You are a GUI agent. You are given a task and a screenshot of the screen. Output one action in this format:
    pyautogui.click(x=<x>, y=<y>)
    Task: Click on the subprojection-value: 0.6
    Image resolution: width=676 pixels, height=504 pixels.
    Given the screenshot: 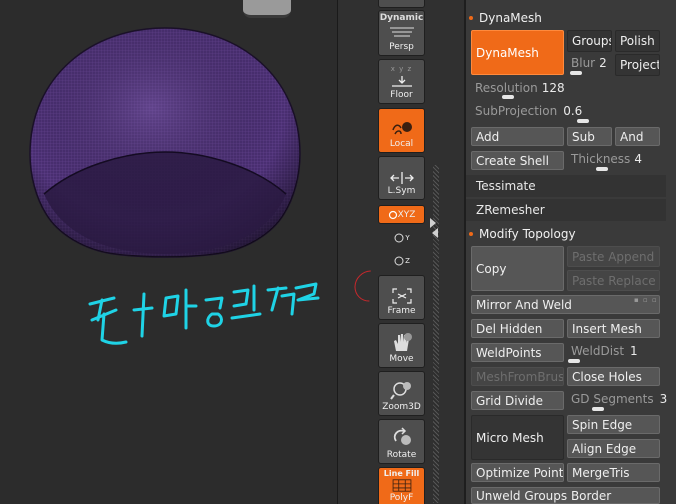 What is the action you would take?
    pyautogui.click(x=573, y=111)
    